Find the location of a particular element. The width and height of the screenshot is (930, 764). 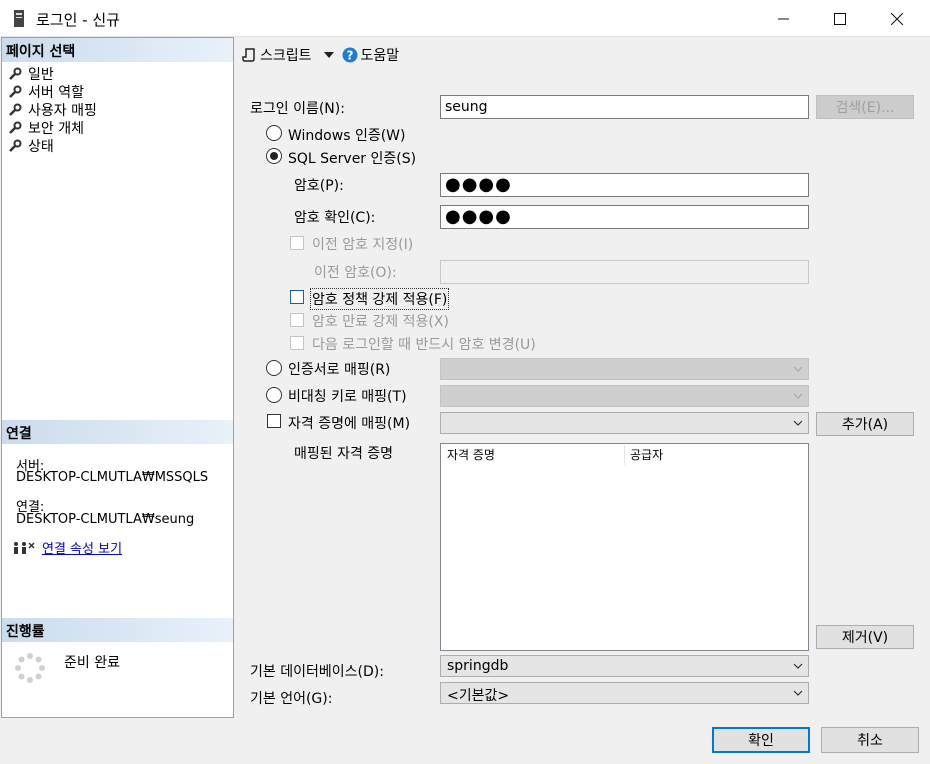

help-label: 도움말 is located at coordinates (380, 56).